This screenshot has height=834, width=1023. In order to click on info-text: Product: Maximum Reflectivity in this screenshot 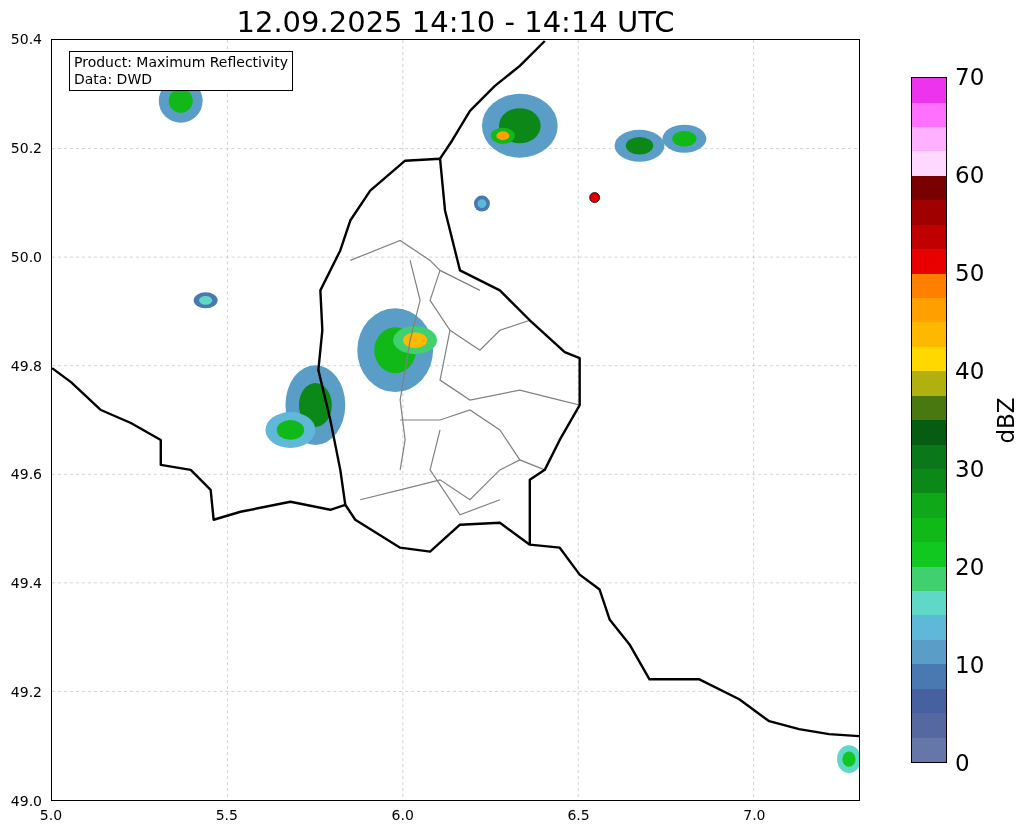, I will do `click(181, 62)`.